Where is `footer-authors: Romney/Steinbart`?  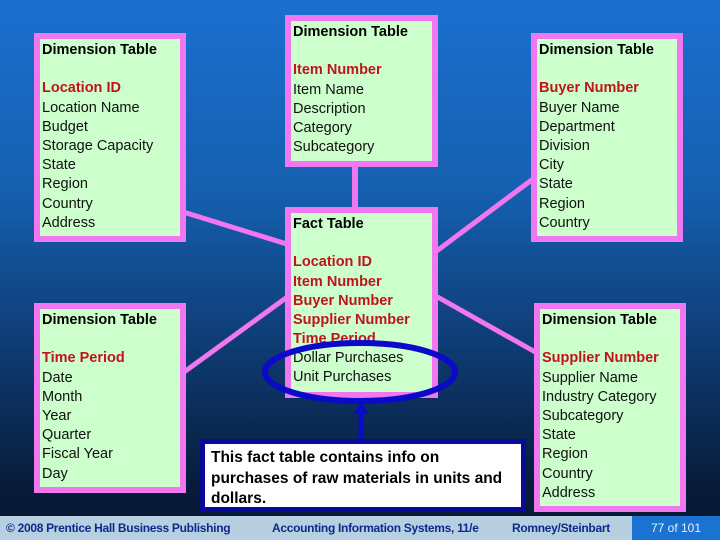 footer-authors: Romney/Steinbart is located at coordinates (561, 528).